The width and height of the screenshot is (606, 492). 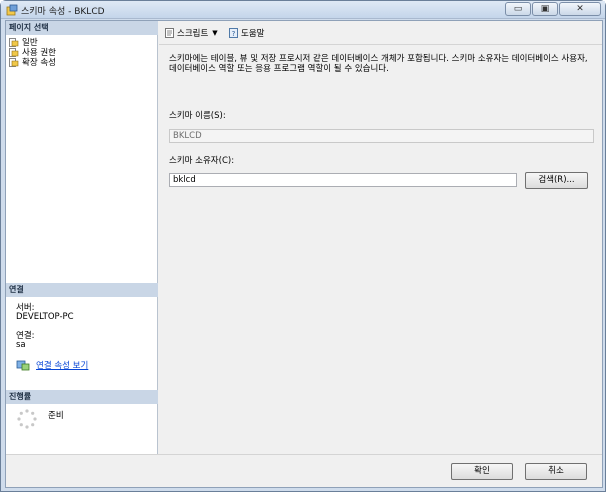 I want to click on close-icon: ✕, so click(x=580, y=9).